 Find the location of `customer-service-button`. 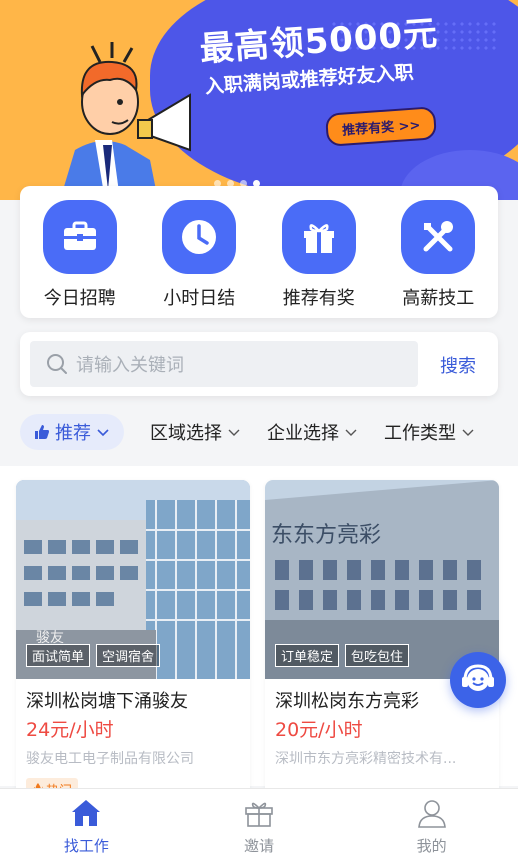

customer-service-button is located at coordinates (478, 680).